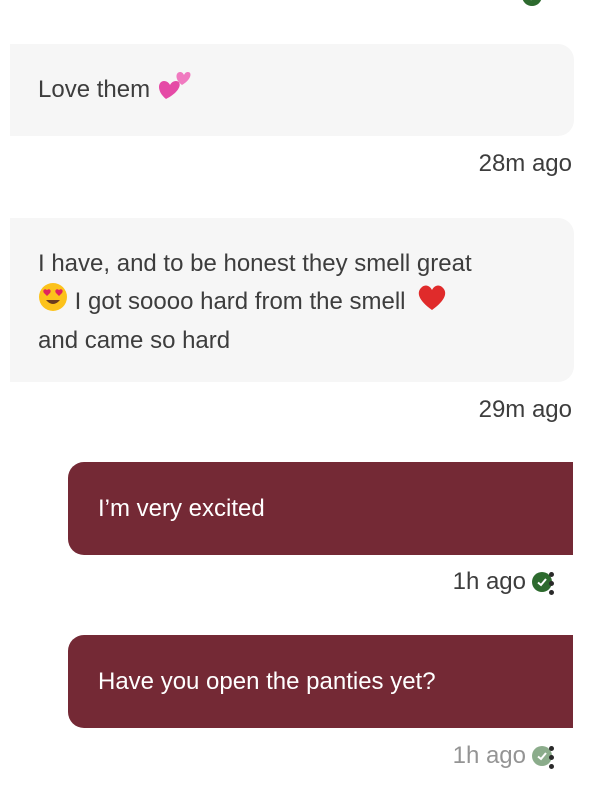  I want to click on message-timestamp: 28m ago, so click(525, 164).